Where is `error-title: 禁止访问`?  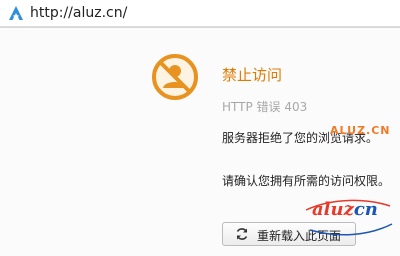
error-title: 禁止访问 is located at coordinates (252, 75).